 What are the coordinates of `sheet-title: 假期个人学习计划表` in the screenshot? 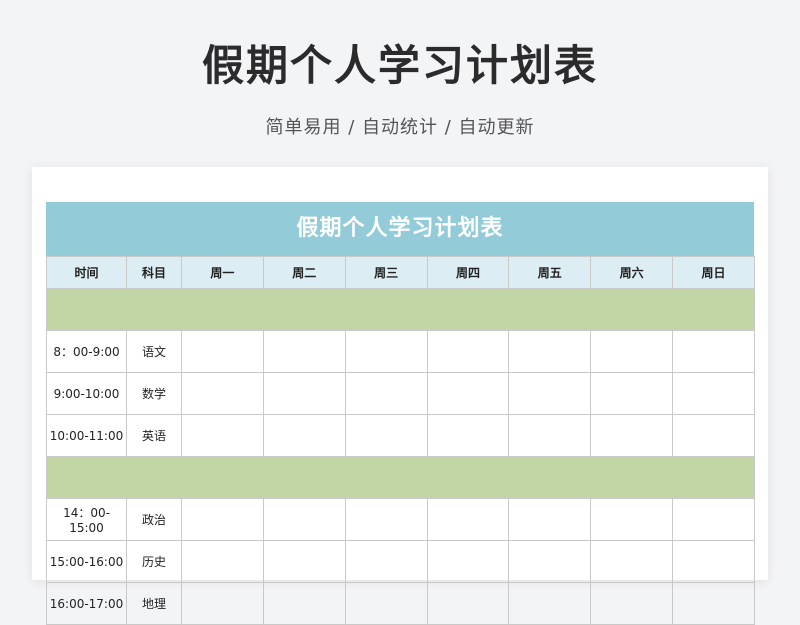 It's located at (400, 229).